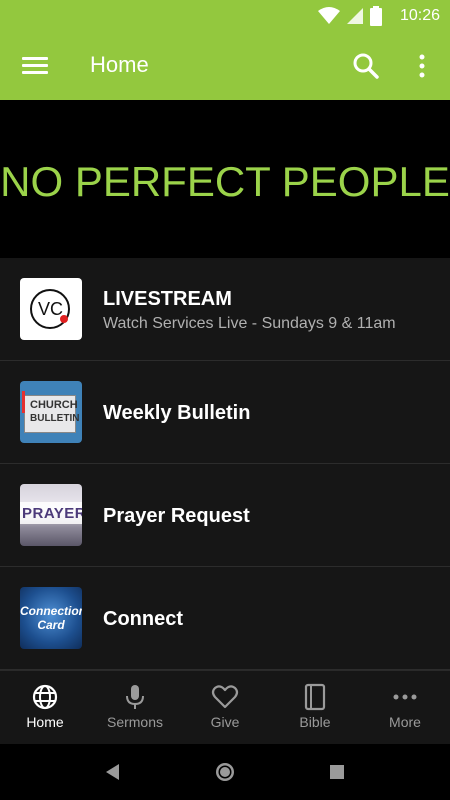  I want to click on nav-sermons-label: Sermons, so click(135, 722).